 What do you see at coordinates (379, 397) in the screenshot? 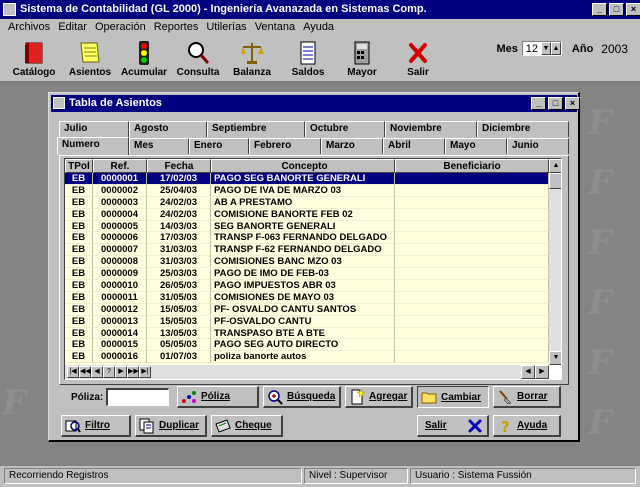
I see `agregar-button: Agregar` at bounding box center [379, 397].